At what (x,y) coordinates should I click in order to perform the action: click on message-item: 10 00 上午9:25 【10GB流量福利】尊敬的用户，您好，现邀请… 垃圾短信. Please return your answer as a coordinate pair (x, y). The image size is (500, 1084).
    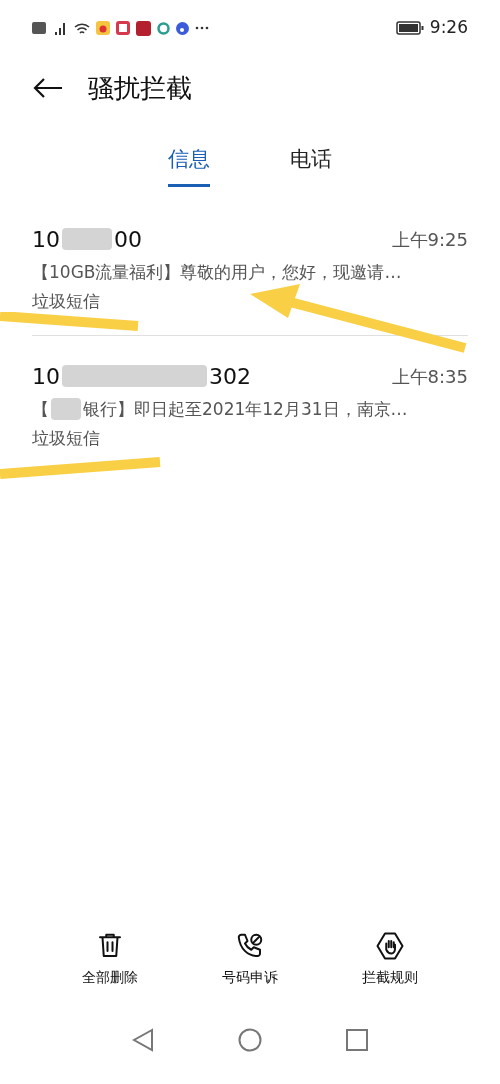
    Looking at the image, I should click on (250, 274).